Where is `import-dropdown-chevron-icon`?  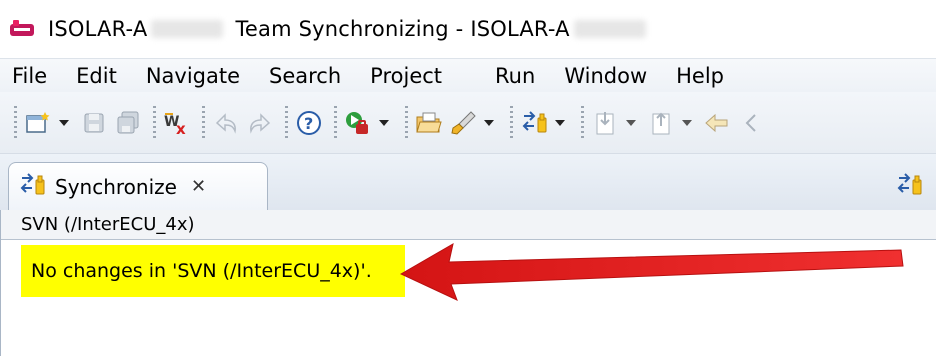
import-dropdown-chevron-icon is located at coordinates (631, 123).